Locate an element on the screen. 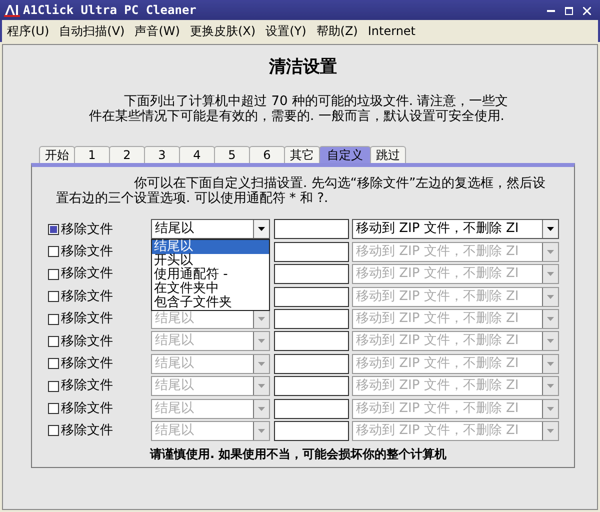  menu-item: 程序(U) is located at coordinates (28, 31).